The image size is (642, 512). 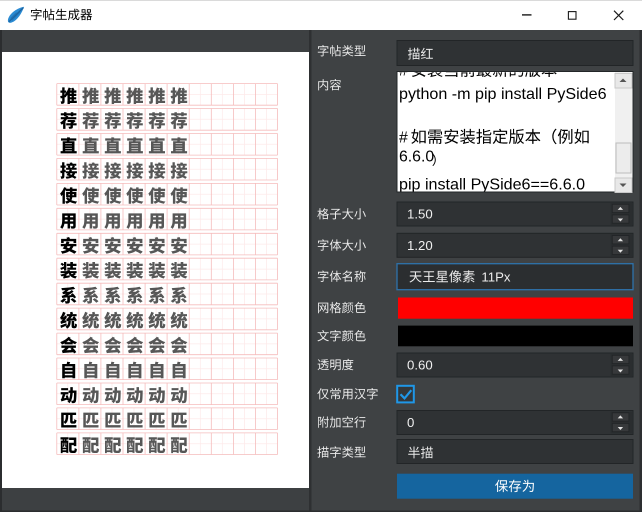 What do you see at coordinates (410, 422) in the screenshot?
I see `svg-text: 0` at bounding box center [410, 422].